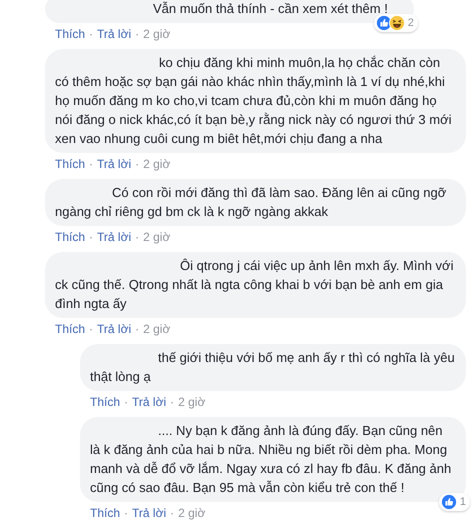 The height and width of the screenshot is (526, 472). What do you see at coordinates (454, 502) in the screenshot?
I see `reaction-badge: 1` at bounding box center [454, 502].